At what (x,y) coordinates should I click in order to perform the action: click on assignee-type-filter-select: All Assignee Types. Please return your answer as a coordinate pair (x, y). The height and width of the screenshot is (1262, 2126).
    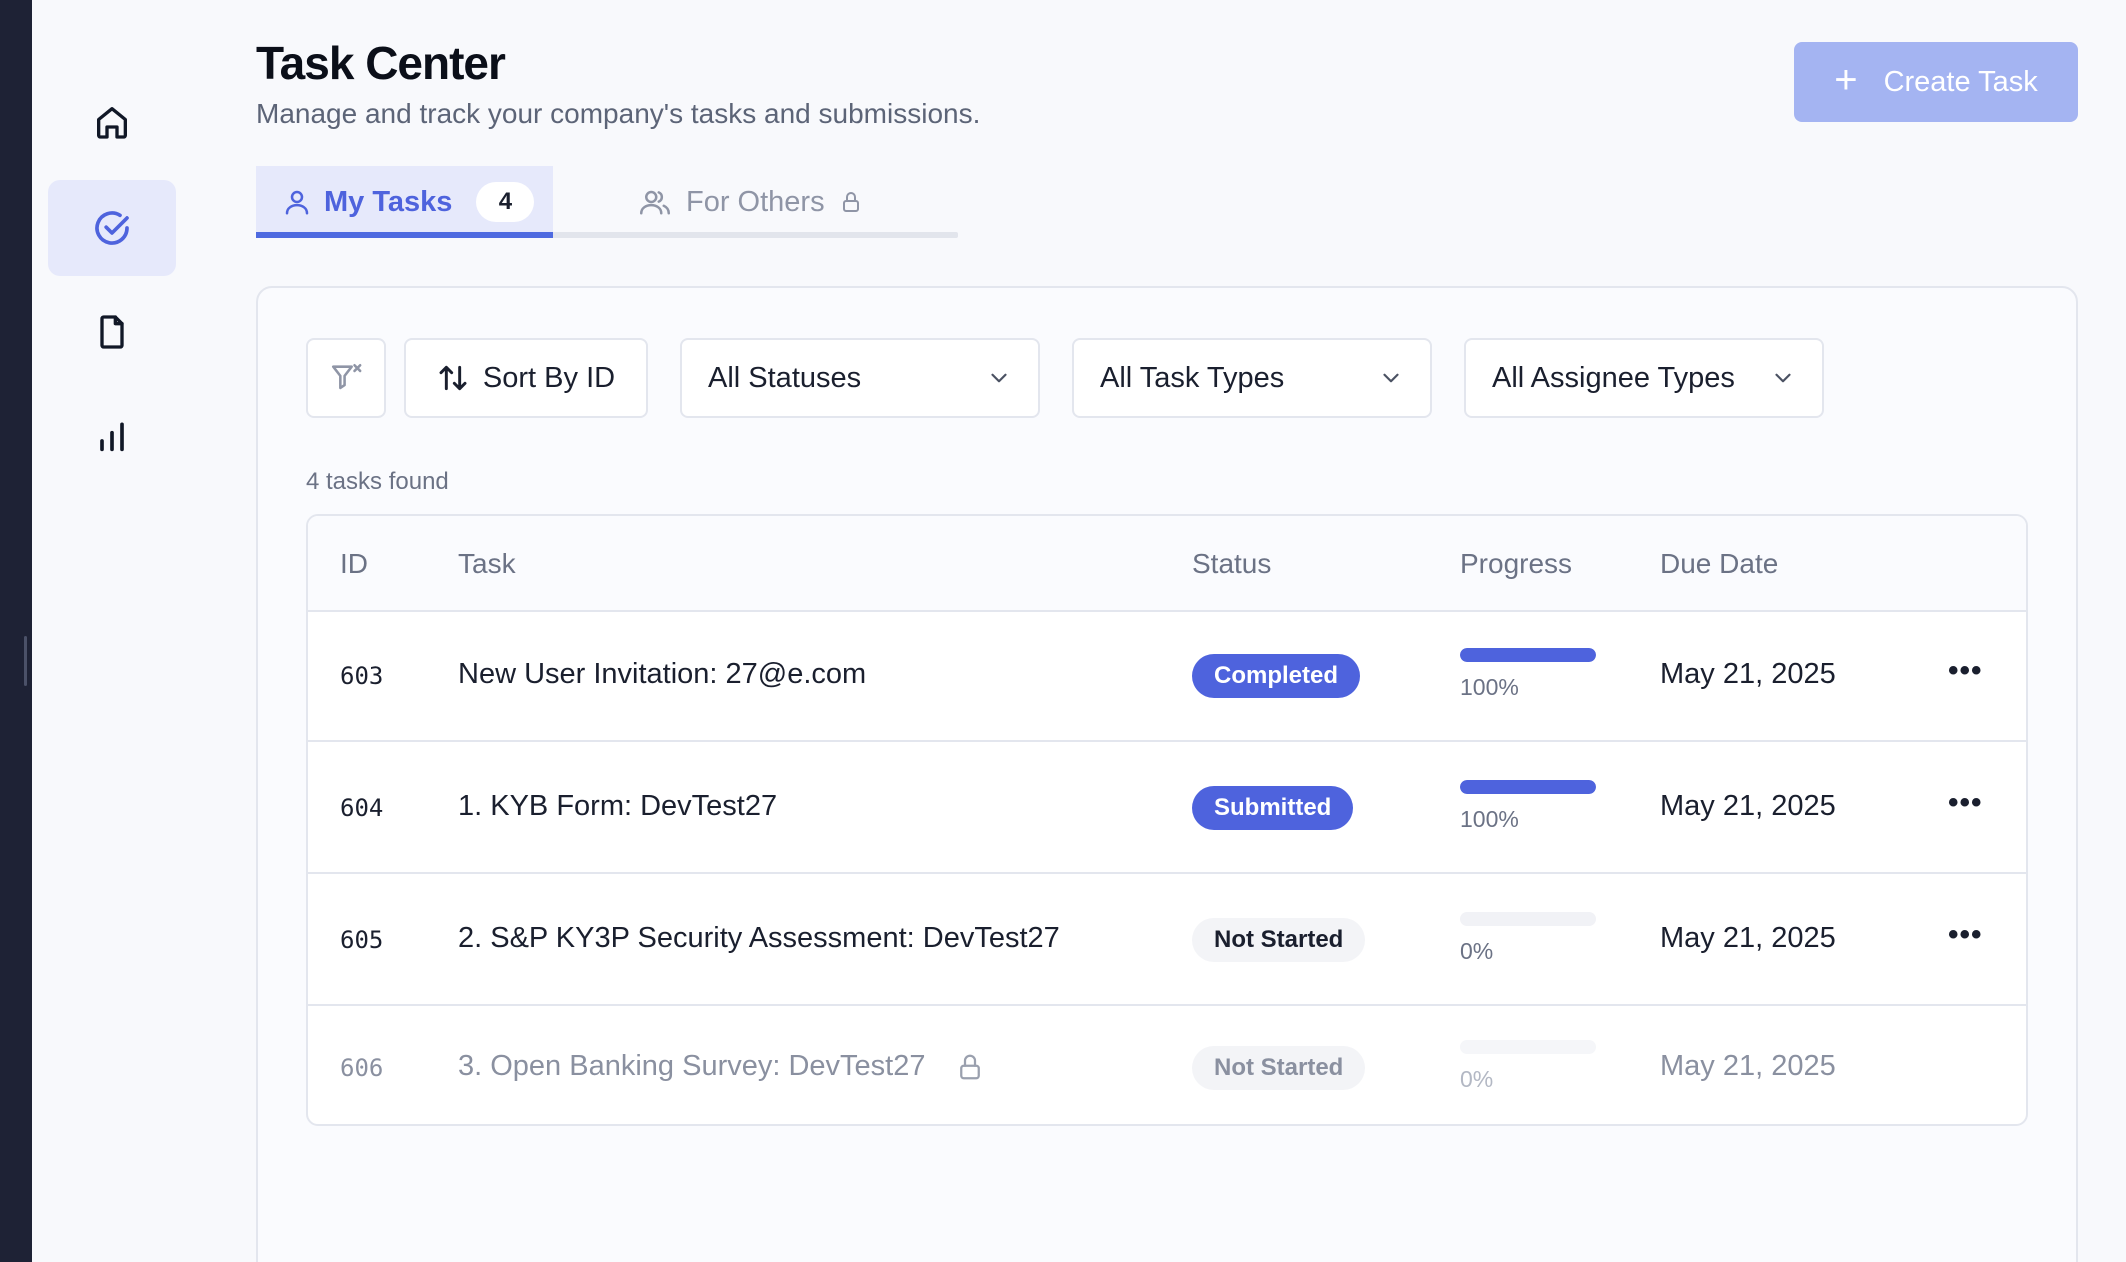
    Looking at the image, I should click on (1644, 378).